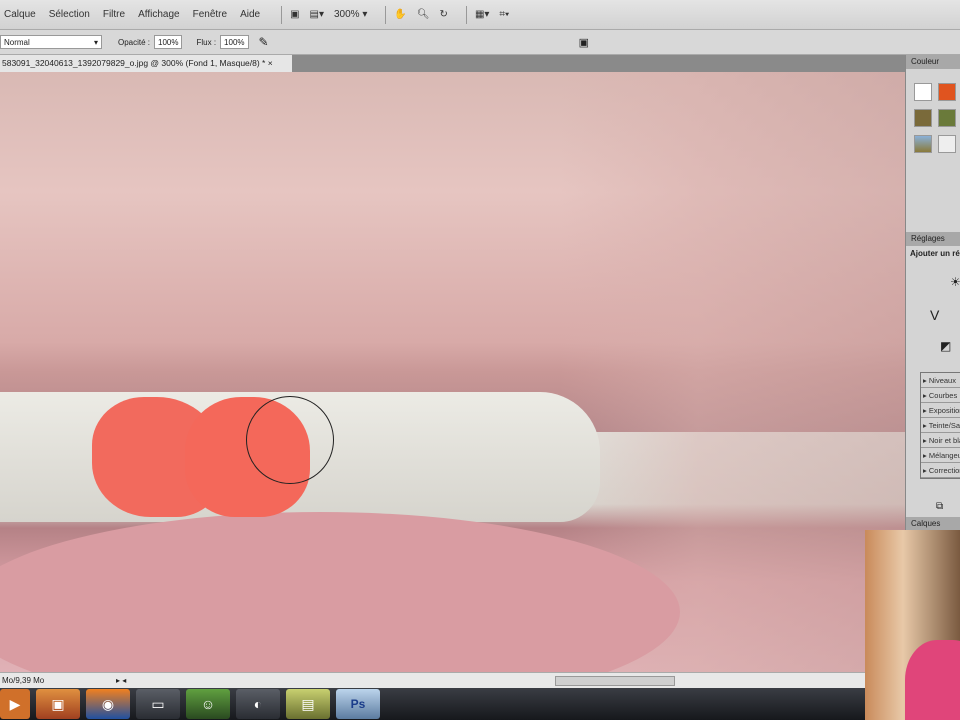  I want to click on hand-icon: ✋, so click(400, 14).